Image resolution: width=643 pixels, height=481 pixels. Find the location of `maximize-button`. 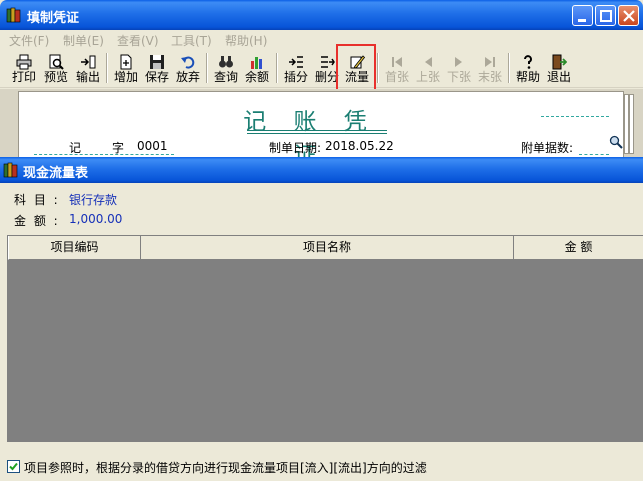

maximize-button is located at coordinates (605, 15).